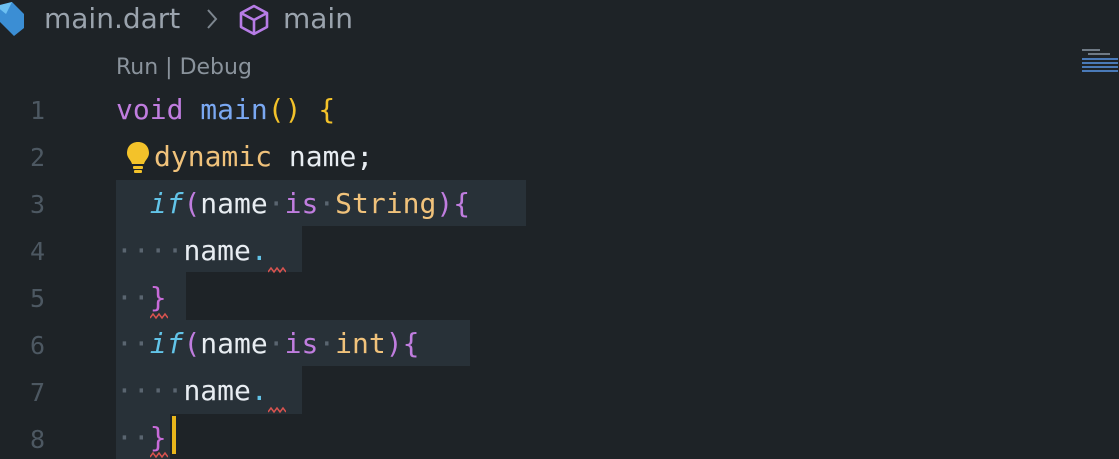 The width and height of the screenshot is (1119, 459). I want to click on type-string: String, so click(386, 203).